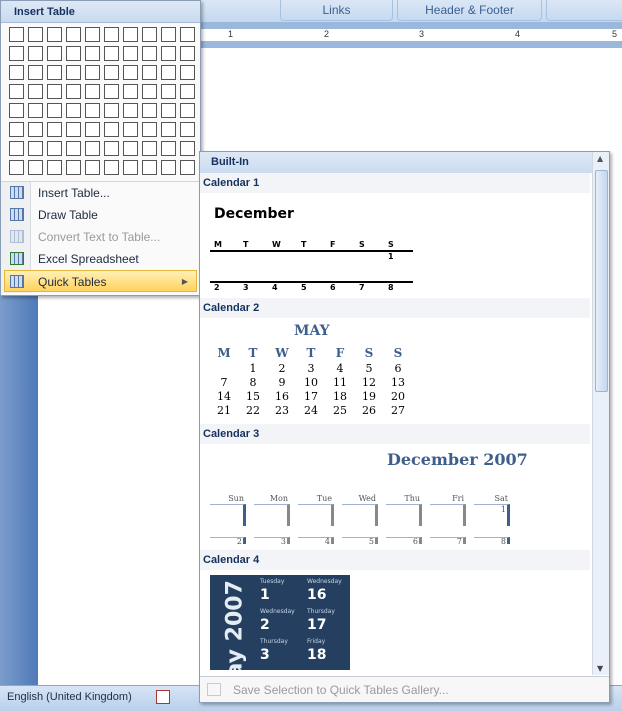  What do you see at coordinates (100, 281) in the screenshot?
I see `quick-tables-item: Quick Tables ▶` at bounding box center [100, 281].